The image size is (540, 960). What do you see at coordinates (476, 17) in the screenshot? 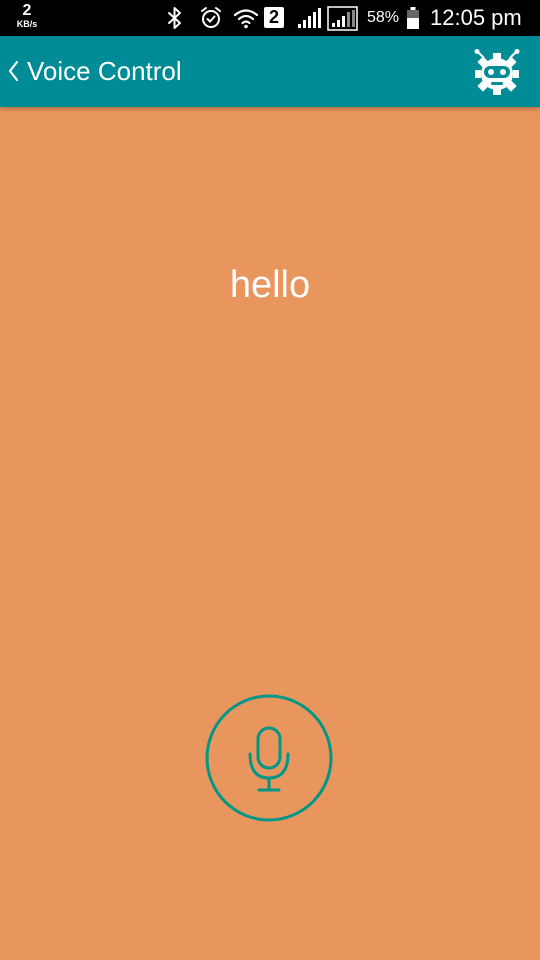
I see `status-clock: 12:05 pm` at bounding box center [476, 17].